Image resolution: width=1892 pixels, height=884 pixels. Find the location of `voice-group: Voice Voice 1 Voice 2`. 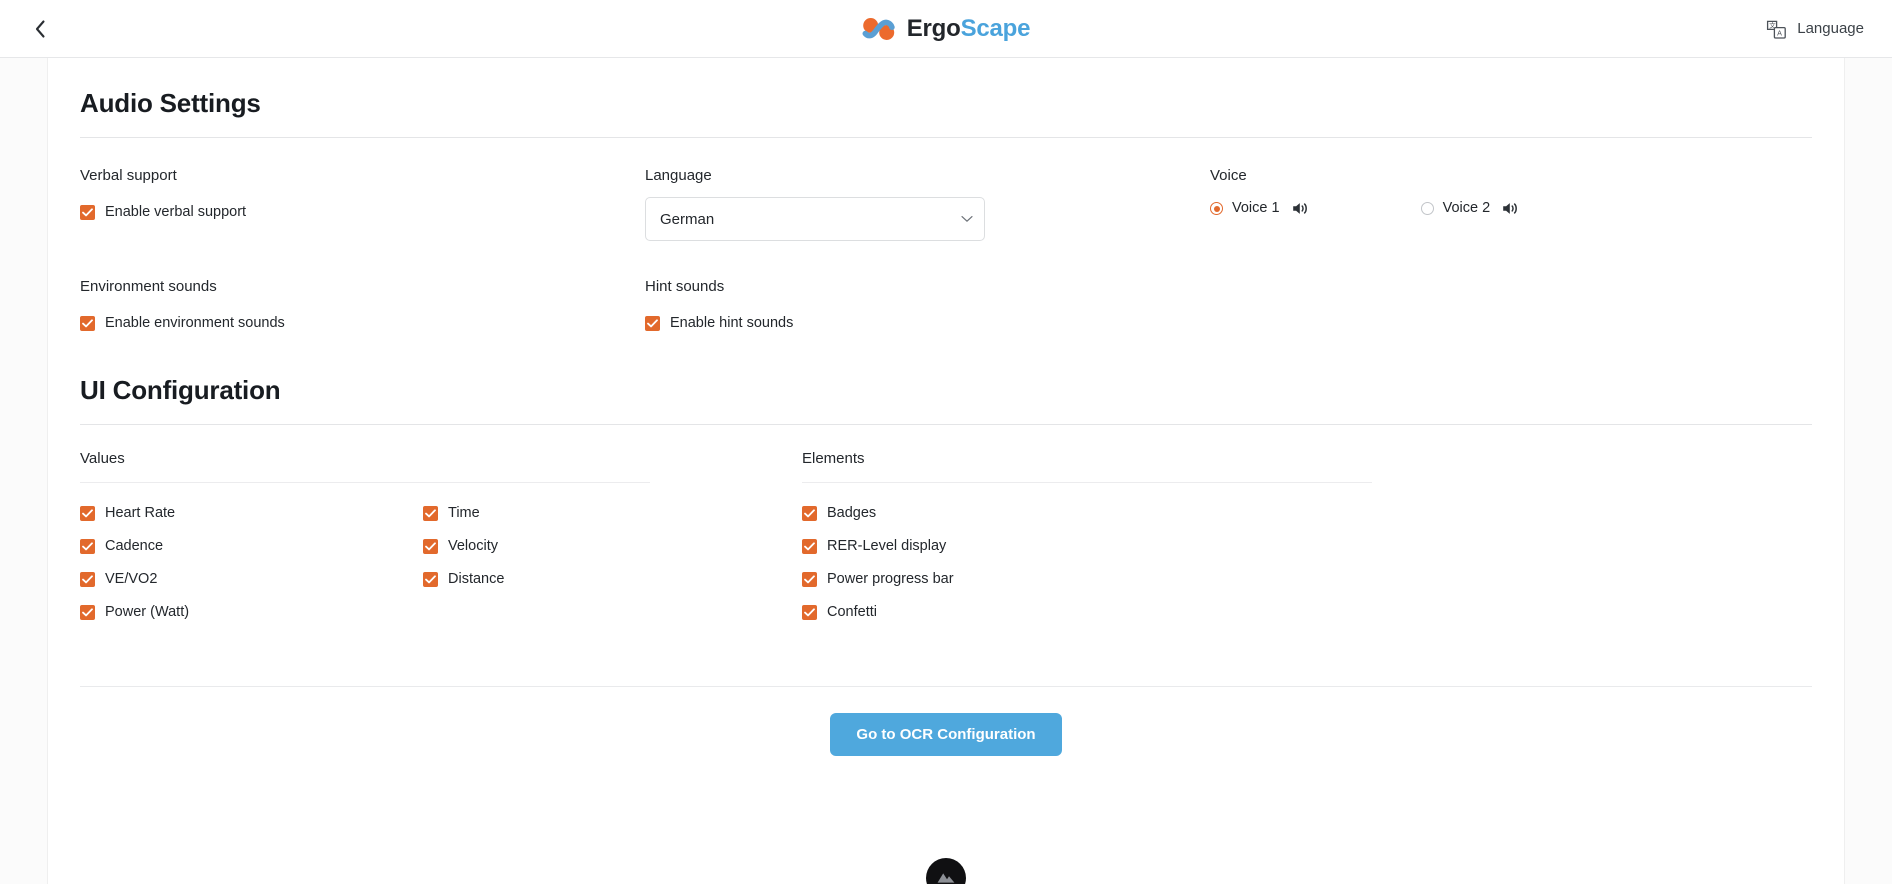

voice-group: Voice Voice 1 Voice 2 is located at coordinates (1511, 204).